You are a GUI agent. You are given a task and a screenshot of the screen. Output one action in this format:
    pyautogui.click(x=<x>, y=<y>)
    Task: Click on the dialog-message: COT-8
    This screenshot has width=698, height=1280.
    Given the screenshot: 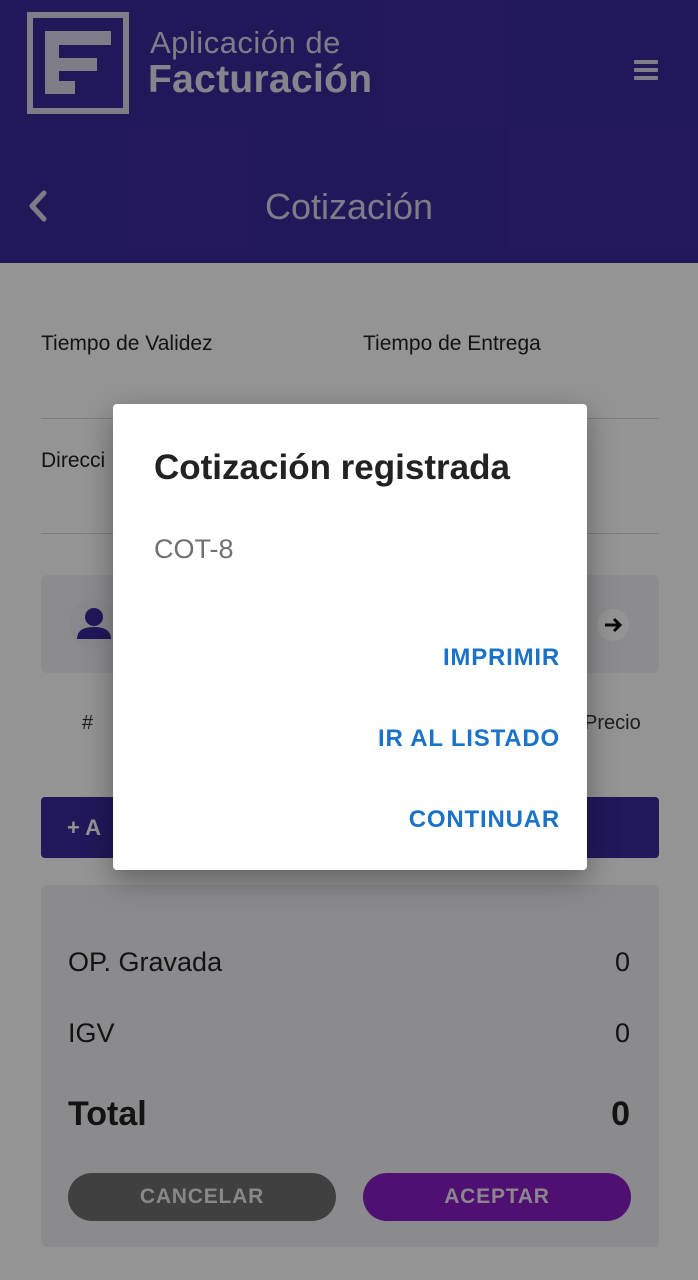 What is the action you would take?
    pyautogui.click(x=194, y=549)
    